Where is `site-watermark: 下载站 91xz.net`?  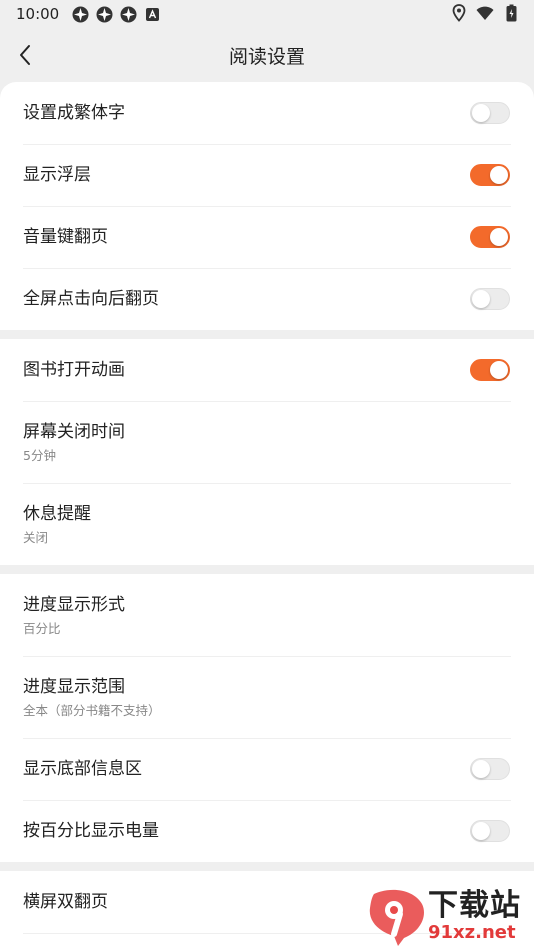
site-watermark: 下载站 91xz.net is located at coordinates (449, 917).